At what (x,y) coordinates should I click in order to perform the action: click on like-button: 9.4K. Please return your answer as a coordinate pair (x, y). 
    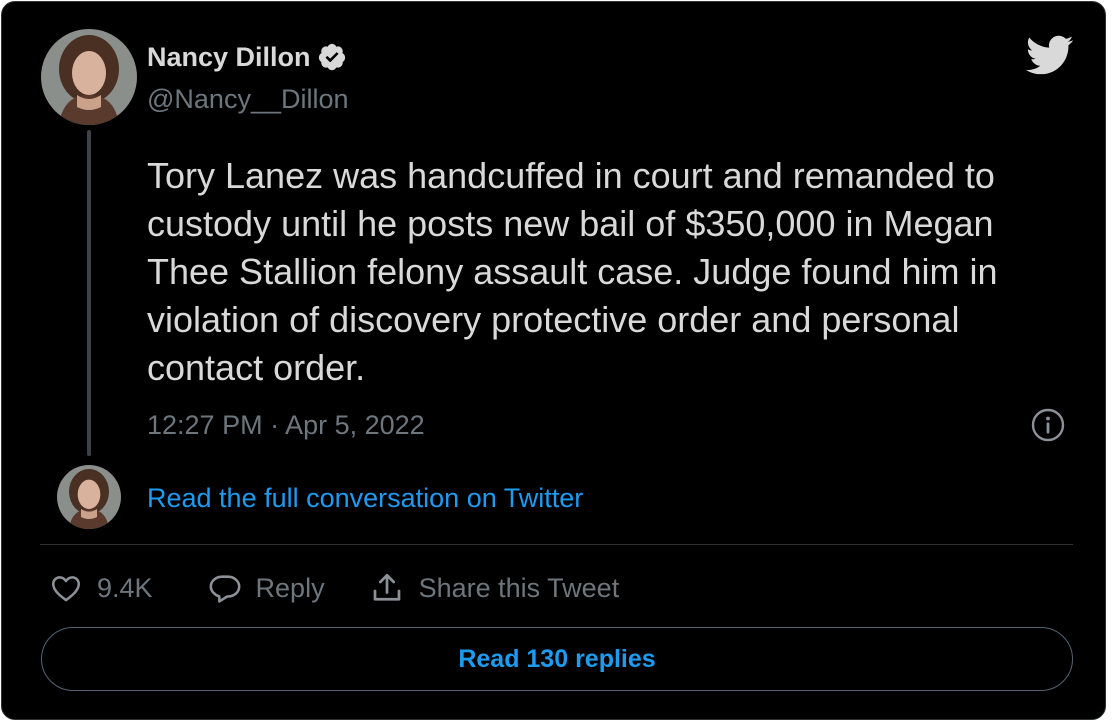
    Looking at the image, I should click on (101, 588).